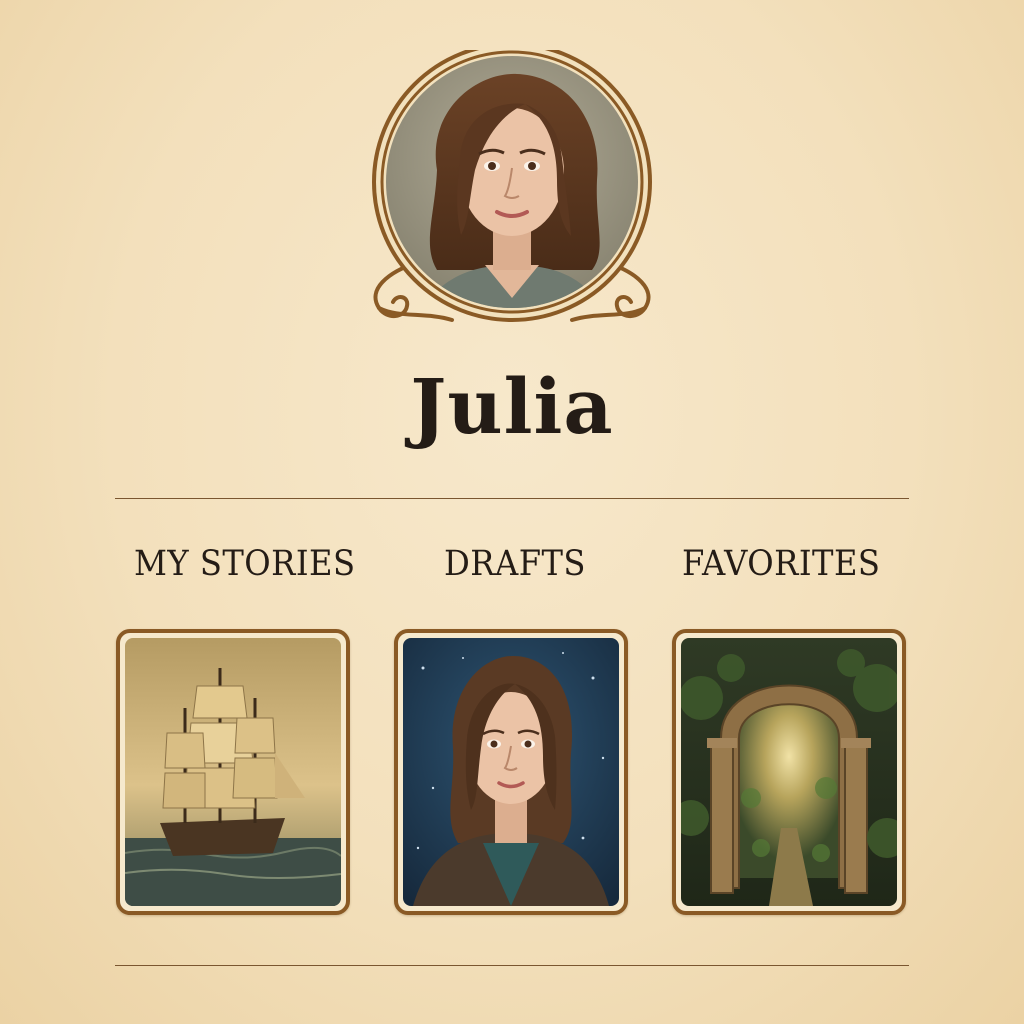 The height and width of the screenshot is (1024, 1024). Describe the element at coordinates (512, 406) in the screenshot. I see `profile-name: Julia` at that location.